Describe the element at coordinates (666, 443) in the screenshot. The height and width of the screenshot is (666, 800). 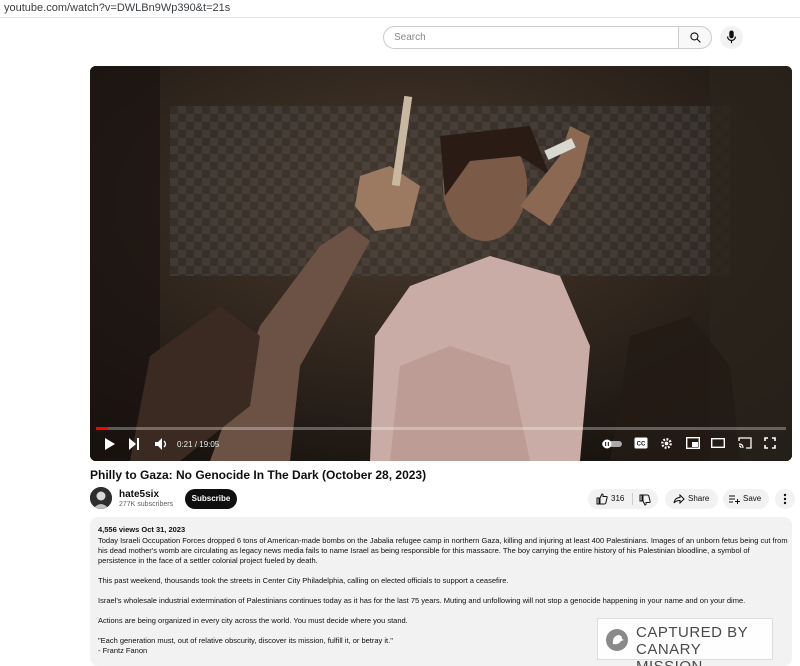
I see `settings-icon` at that location.